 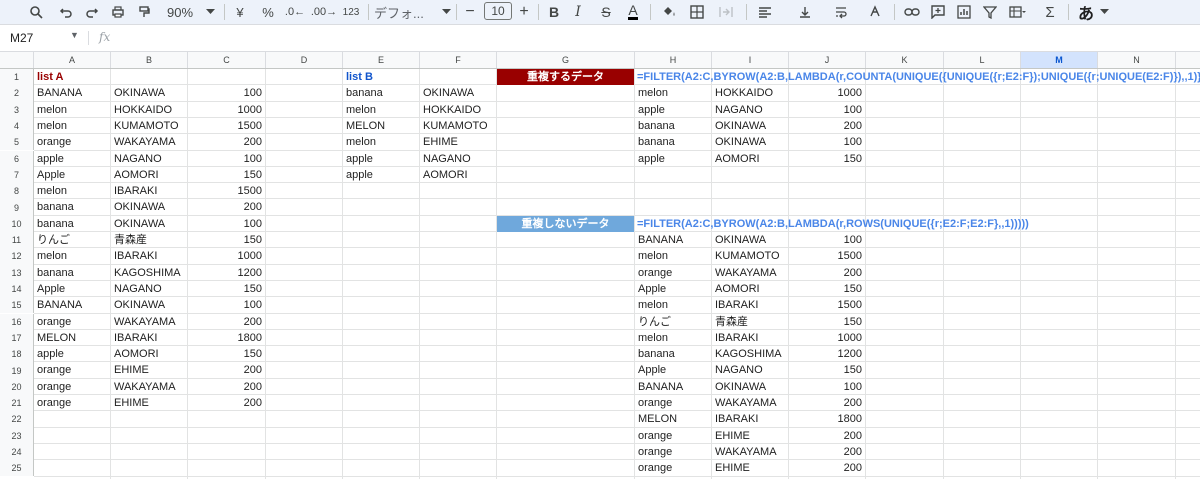 I want to click on nondup-value: 1000, so click(x=825, y=338).